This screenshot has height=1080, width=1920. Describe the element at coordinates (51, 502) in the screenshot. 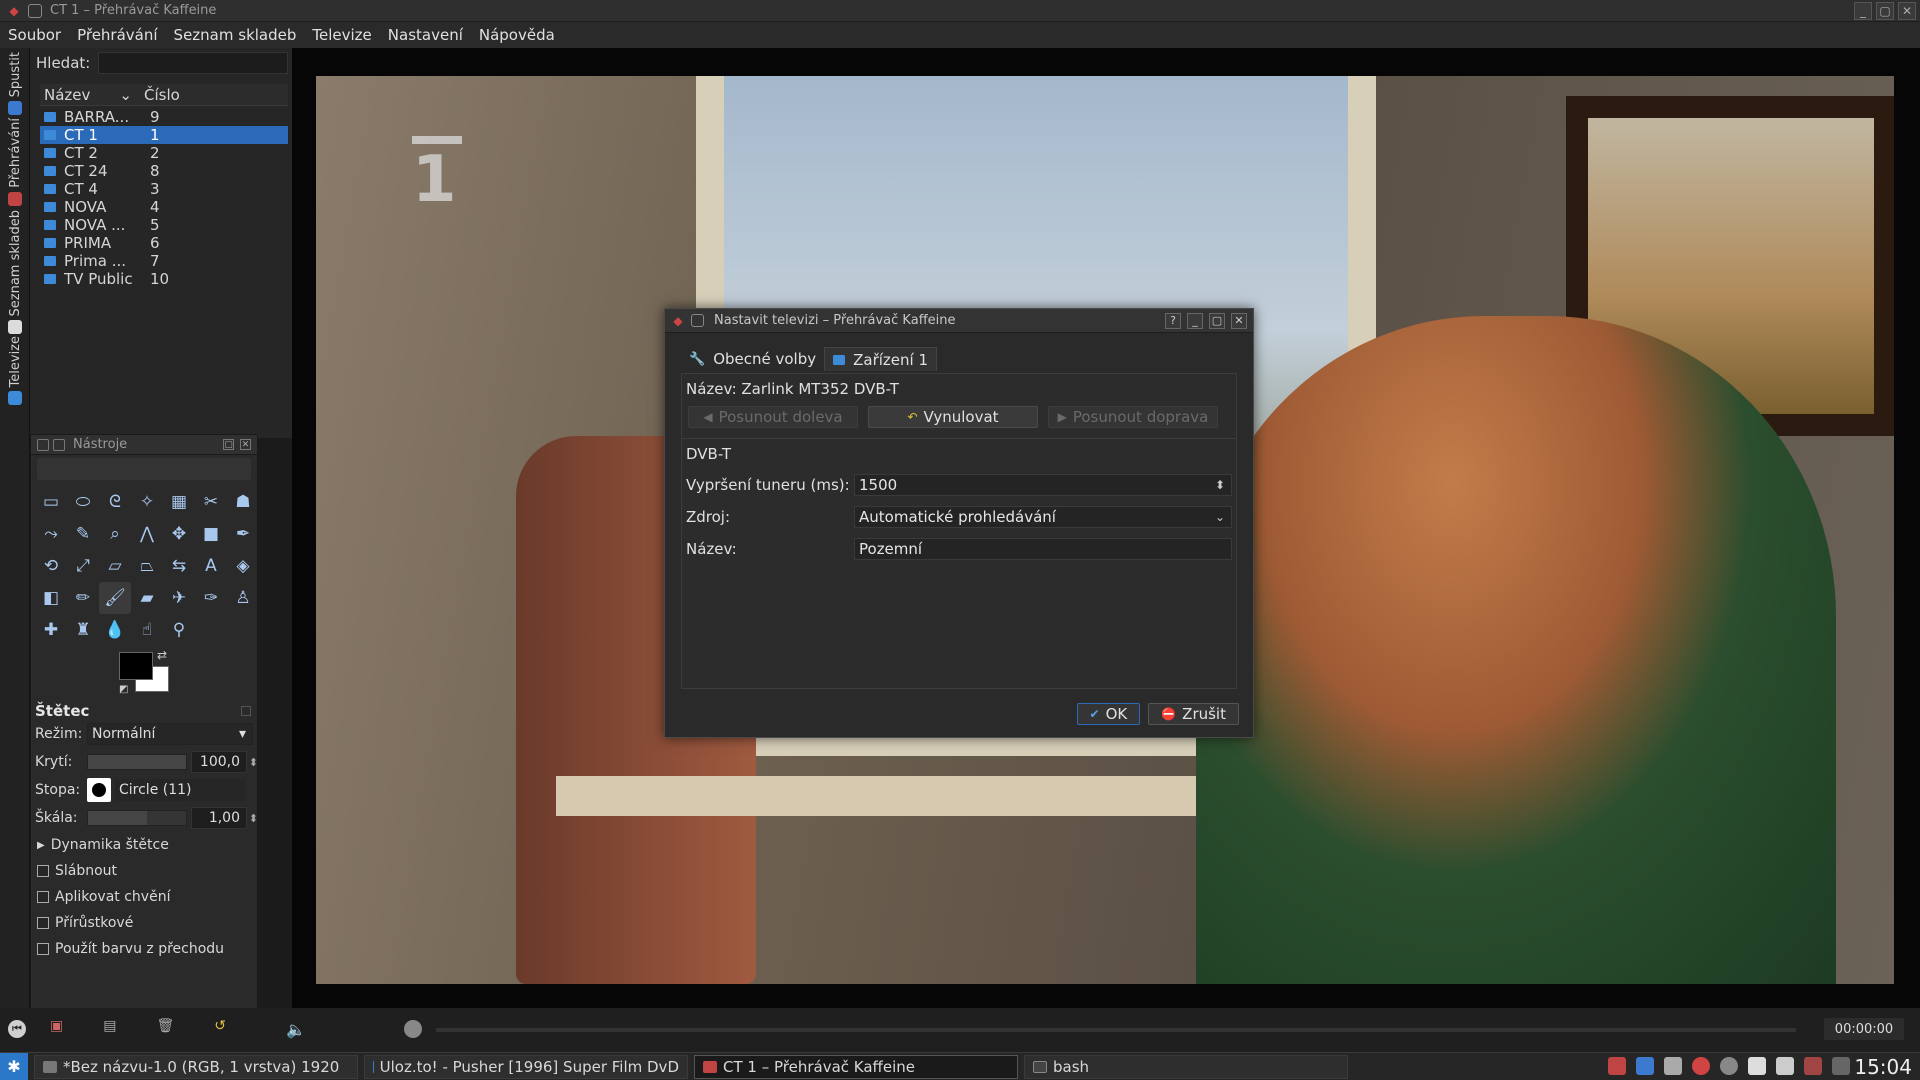

I see `rect-select-icon: ▭` at that location.